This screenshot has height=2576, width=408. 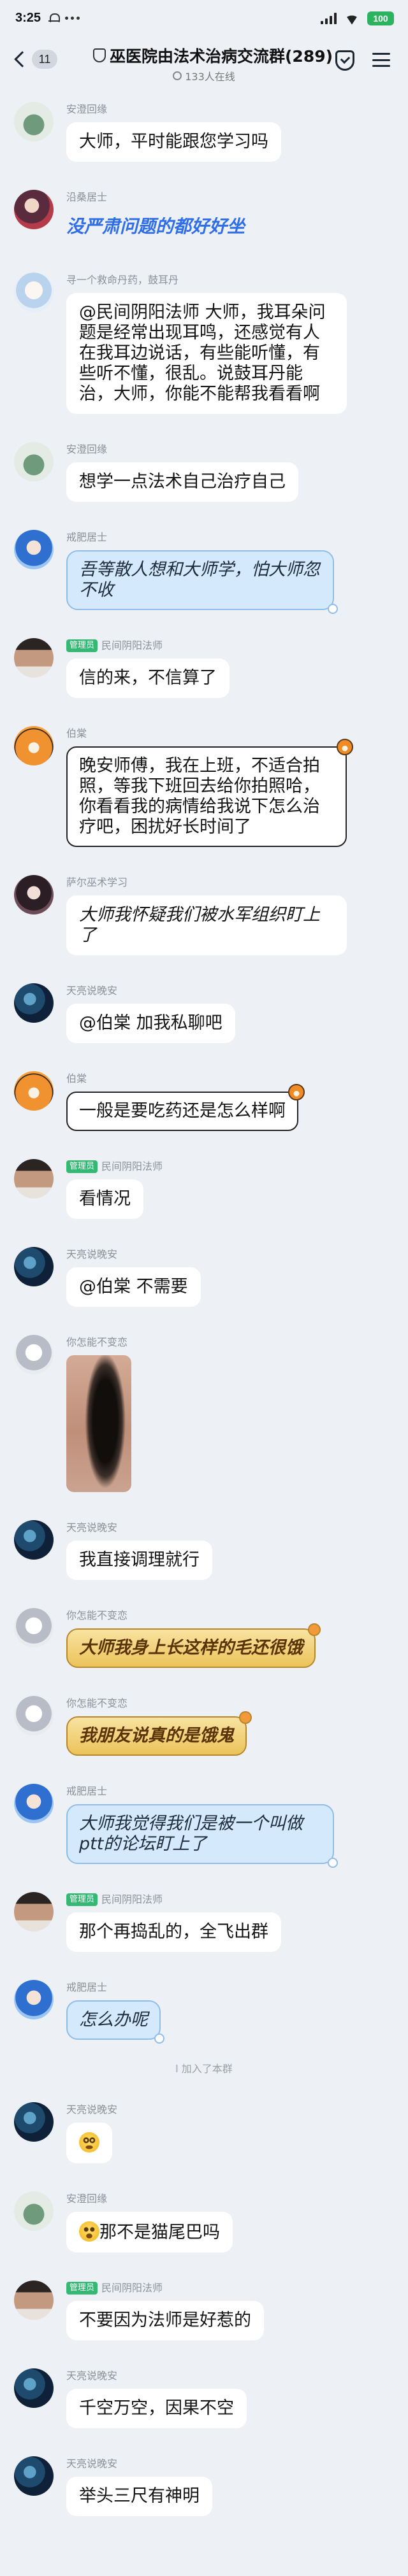 I want to click on chat-message: 管理员 民间阴阳法师 不要因为法师是好惹的, so click(x=204, y=2311).